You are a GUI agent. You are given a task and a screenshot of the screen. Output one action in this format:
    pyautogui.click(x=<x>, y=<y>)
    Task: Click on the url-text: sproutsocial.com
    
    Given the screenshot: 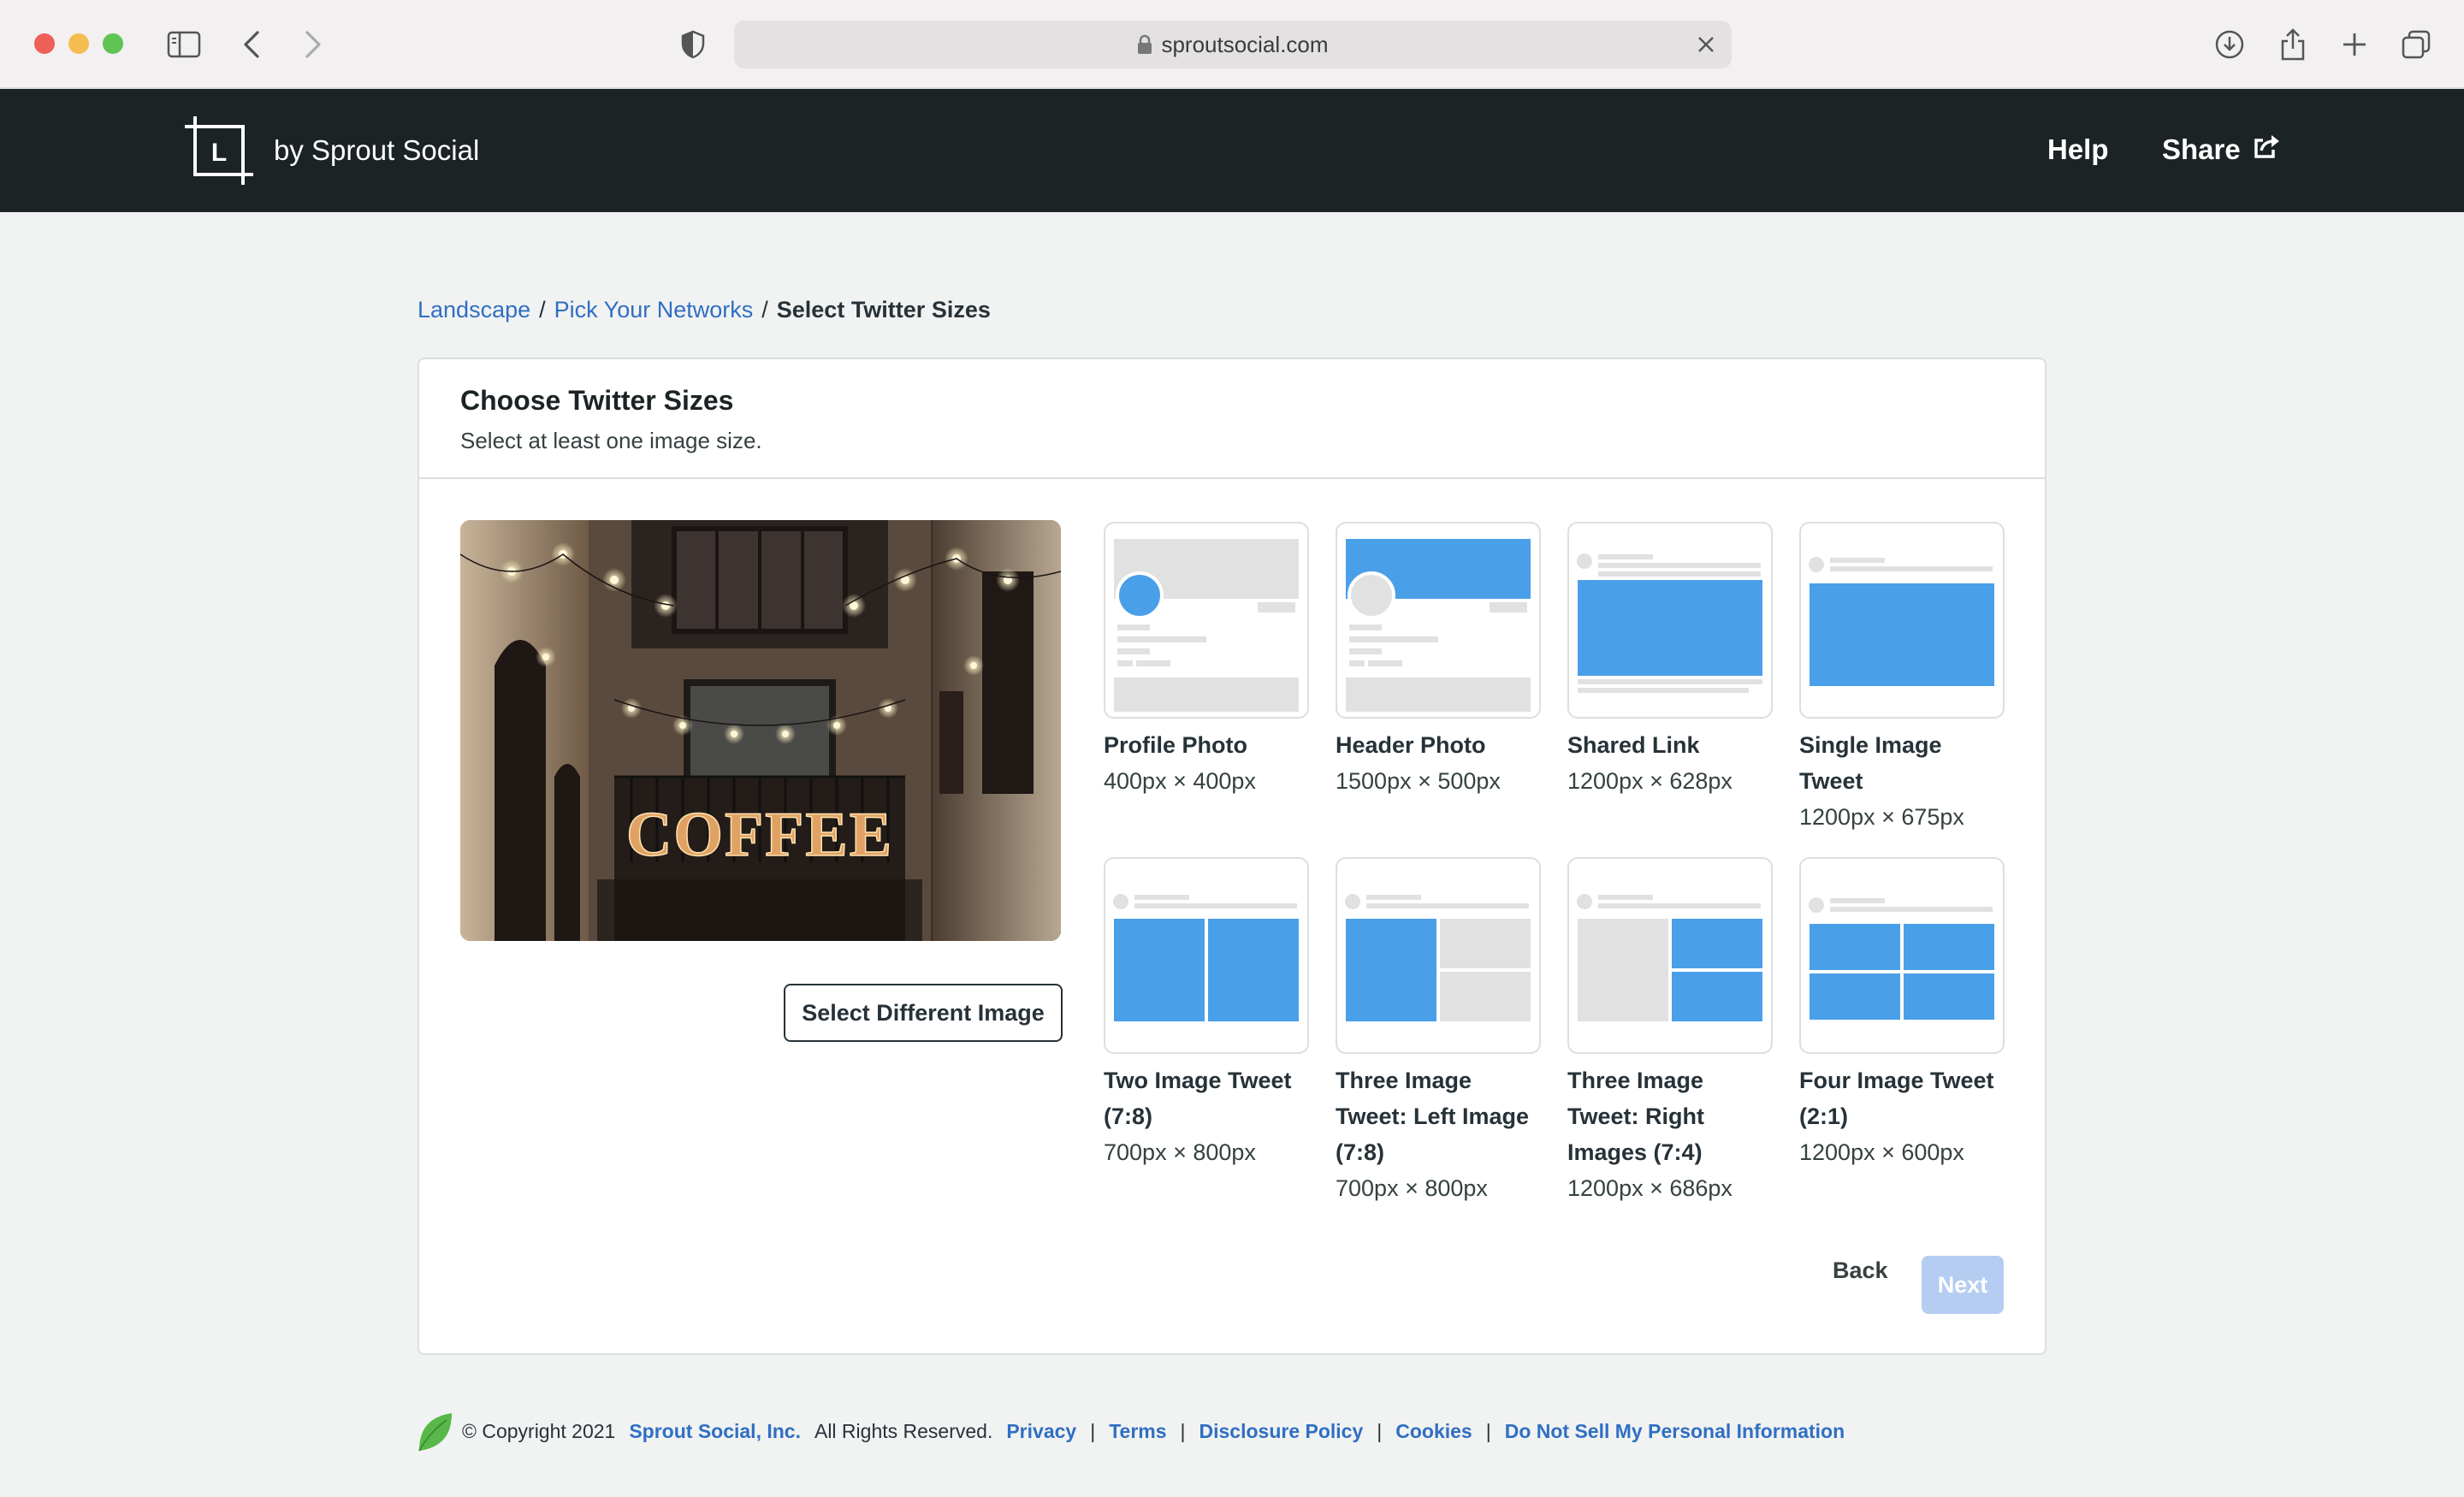 What is the action you would take?
    pyautogui.click(x=1245, y=44)
    